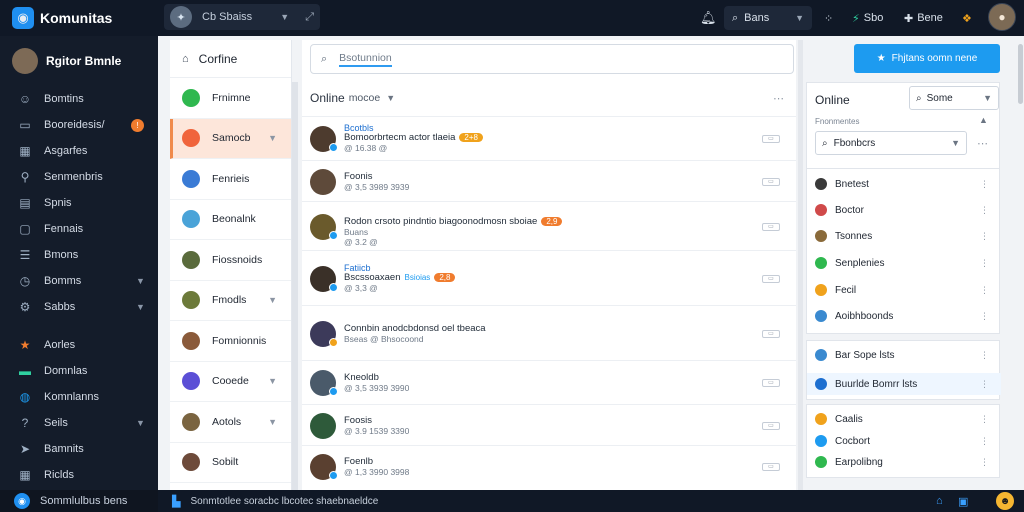 This screenshot has width=1024, height=512. I want to click on member-row: Earpolibng ⋮, so click(904, 462).